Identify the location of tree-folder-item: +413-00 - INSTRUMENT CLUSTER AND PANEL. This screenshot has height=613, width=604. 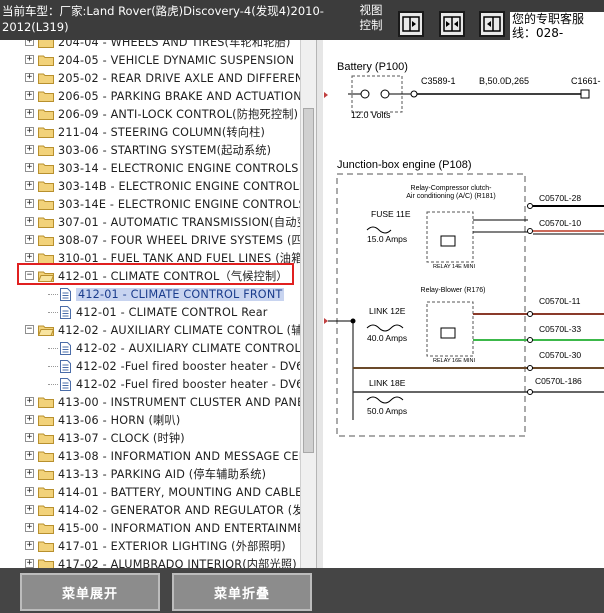
(162, 402).